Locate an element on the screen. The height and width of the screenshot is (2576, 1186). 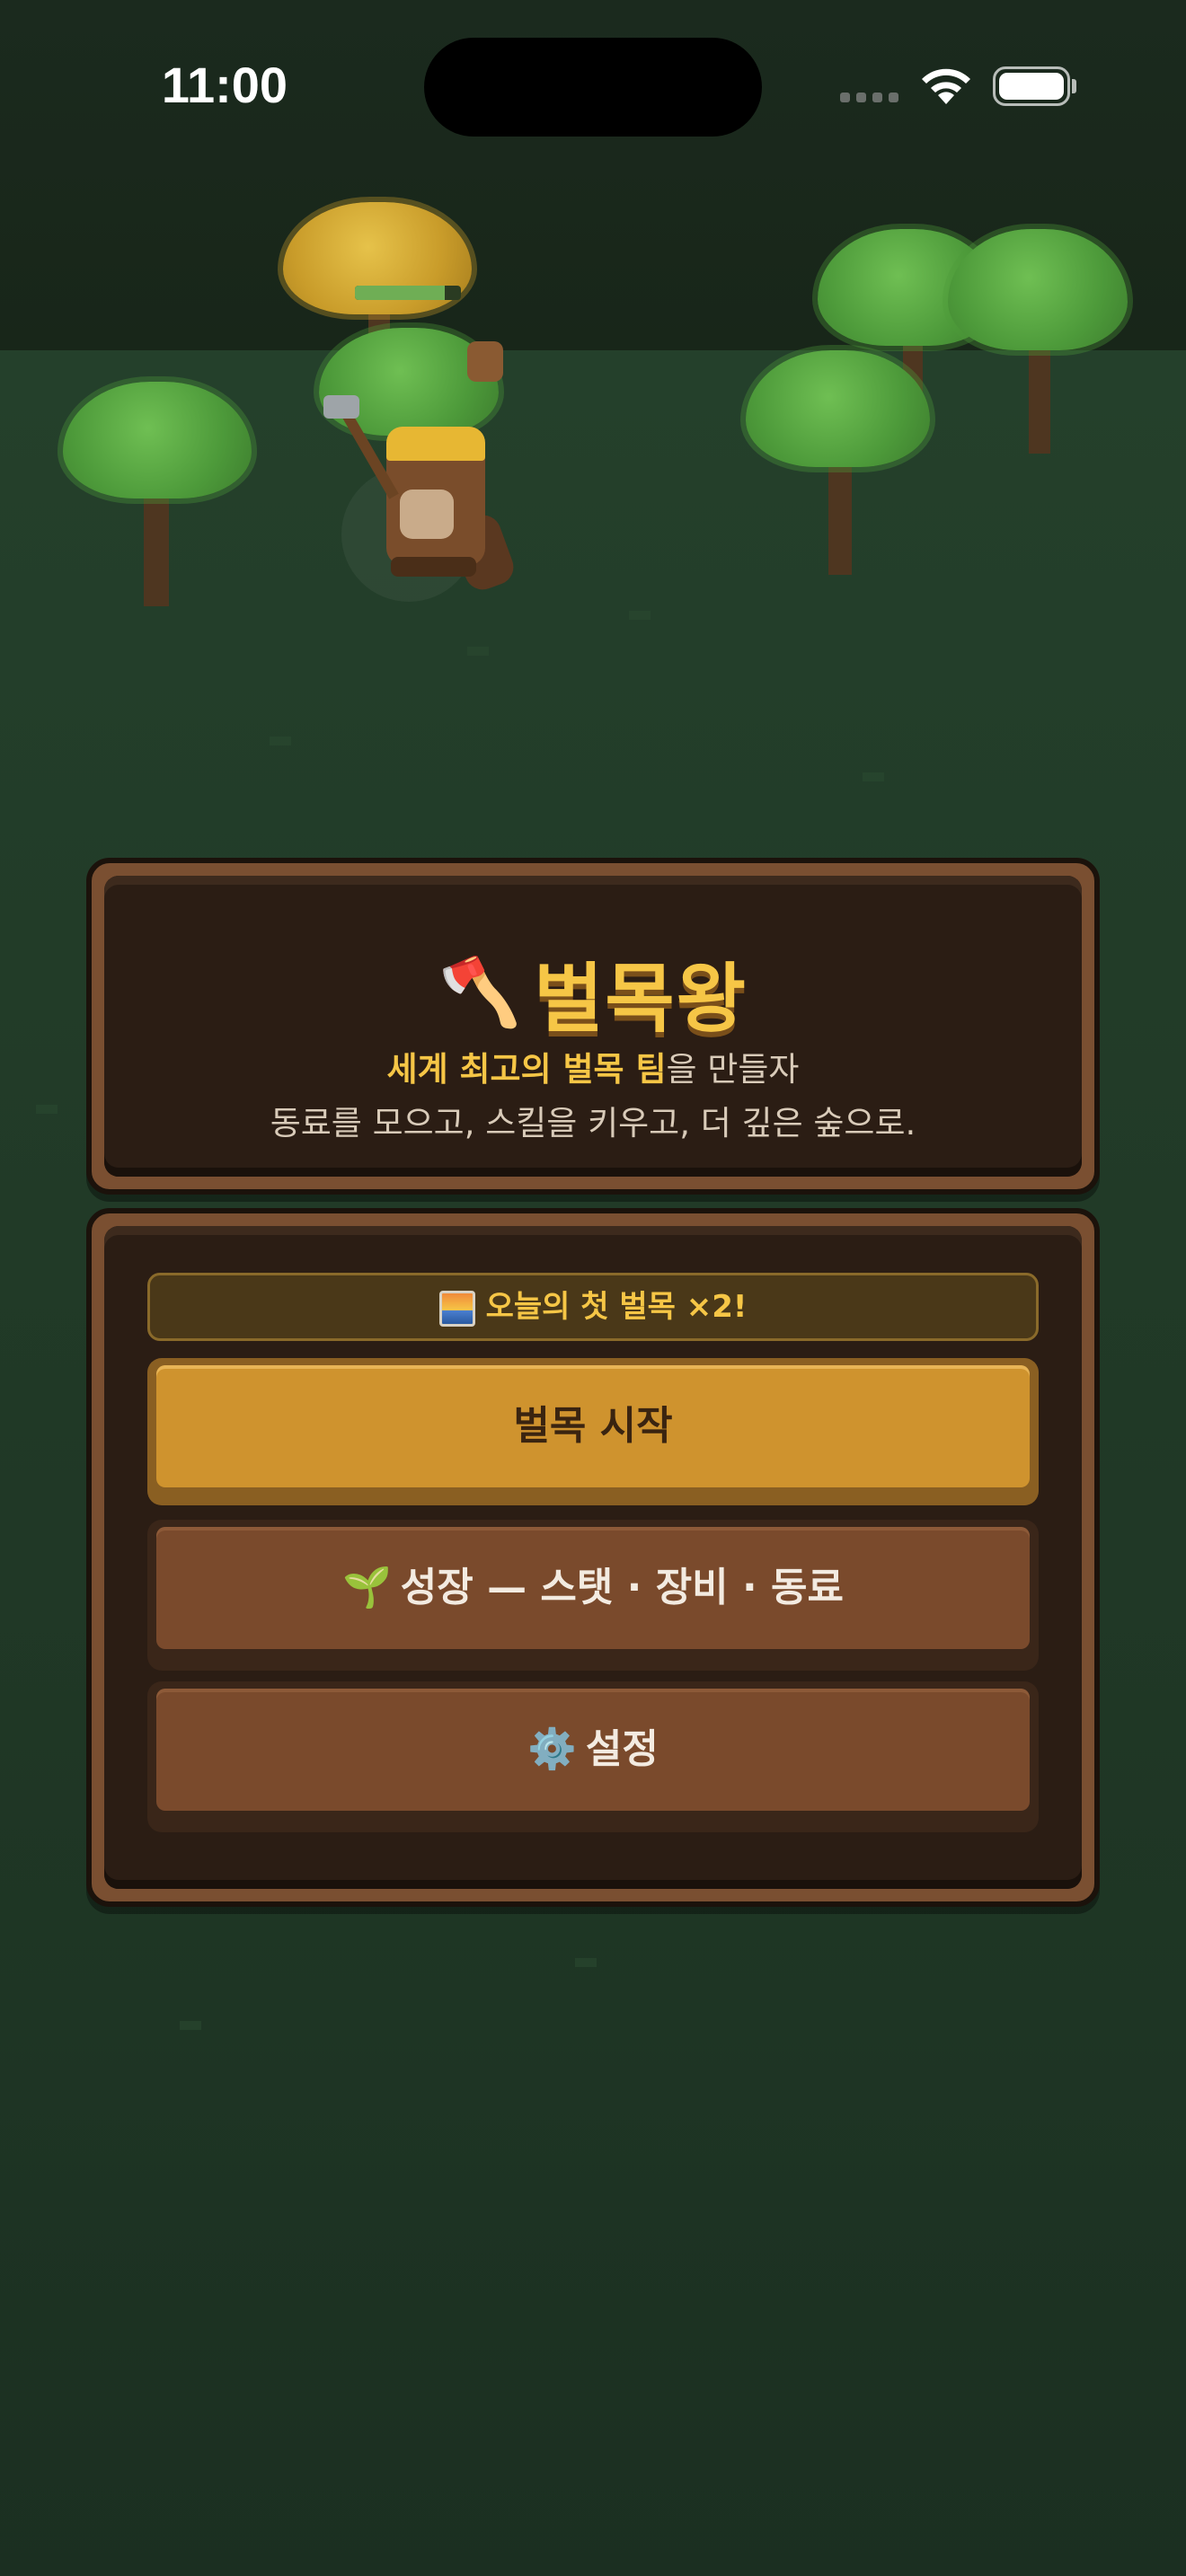
axe-icon is located at coordinates (341, 407).